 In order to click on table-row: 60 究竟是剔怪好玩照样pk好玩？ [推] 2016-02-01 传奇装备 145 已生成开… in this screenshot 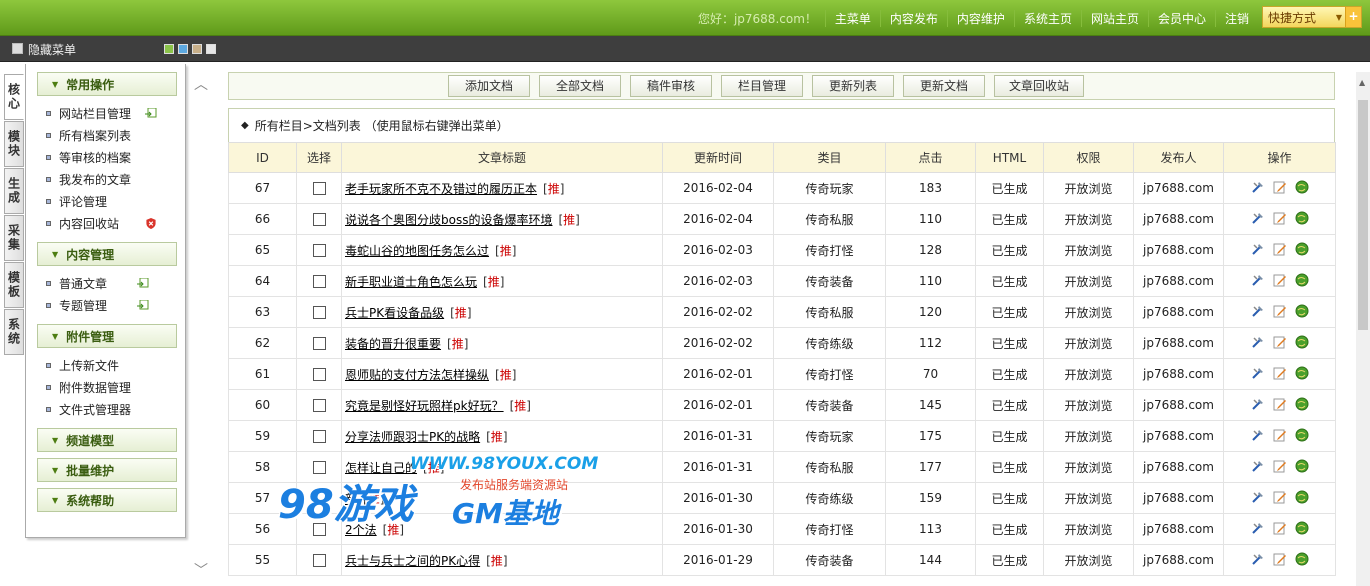, I will do `click(782, 405)`.